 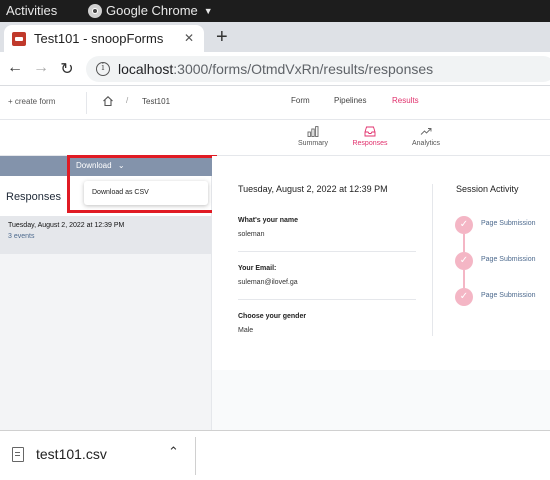 I want to click on downloaded-file-name: test101.csv, so click(x=71, y=454).